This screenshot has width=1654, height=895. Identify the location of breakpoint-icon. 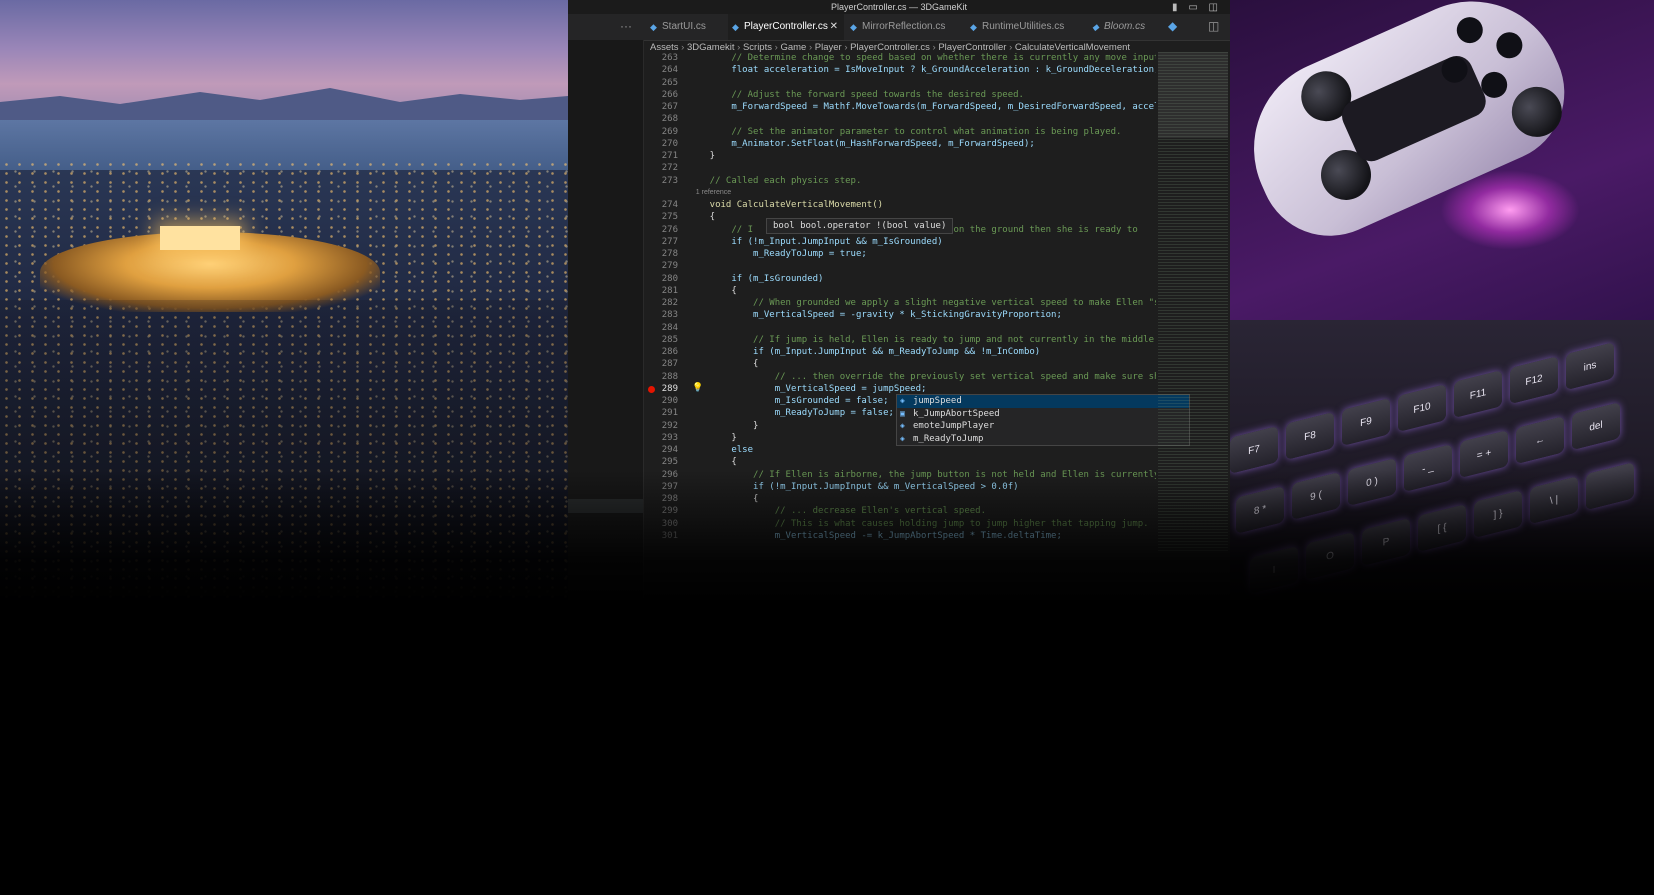
(651, 389).